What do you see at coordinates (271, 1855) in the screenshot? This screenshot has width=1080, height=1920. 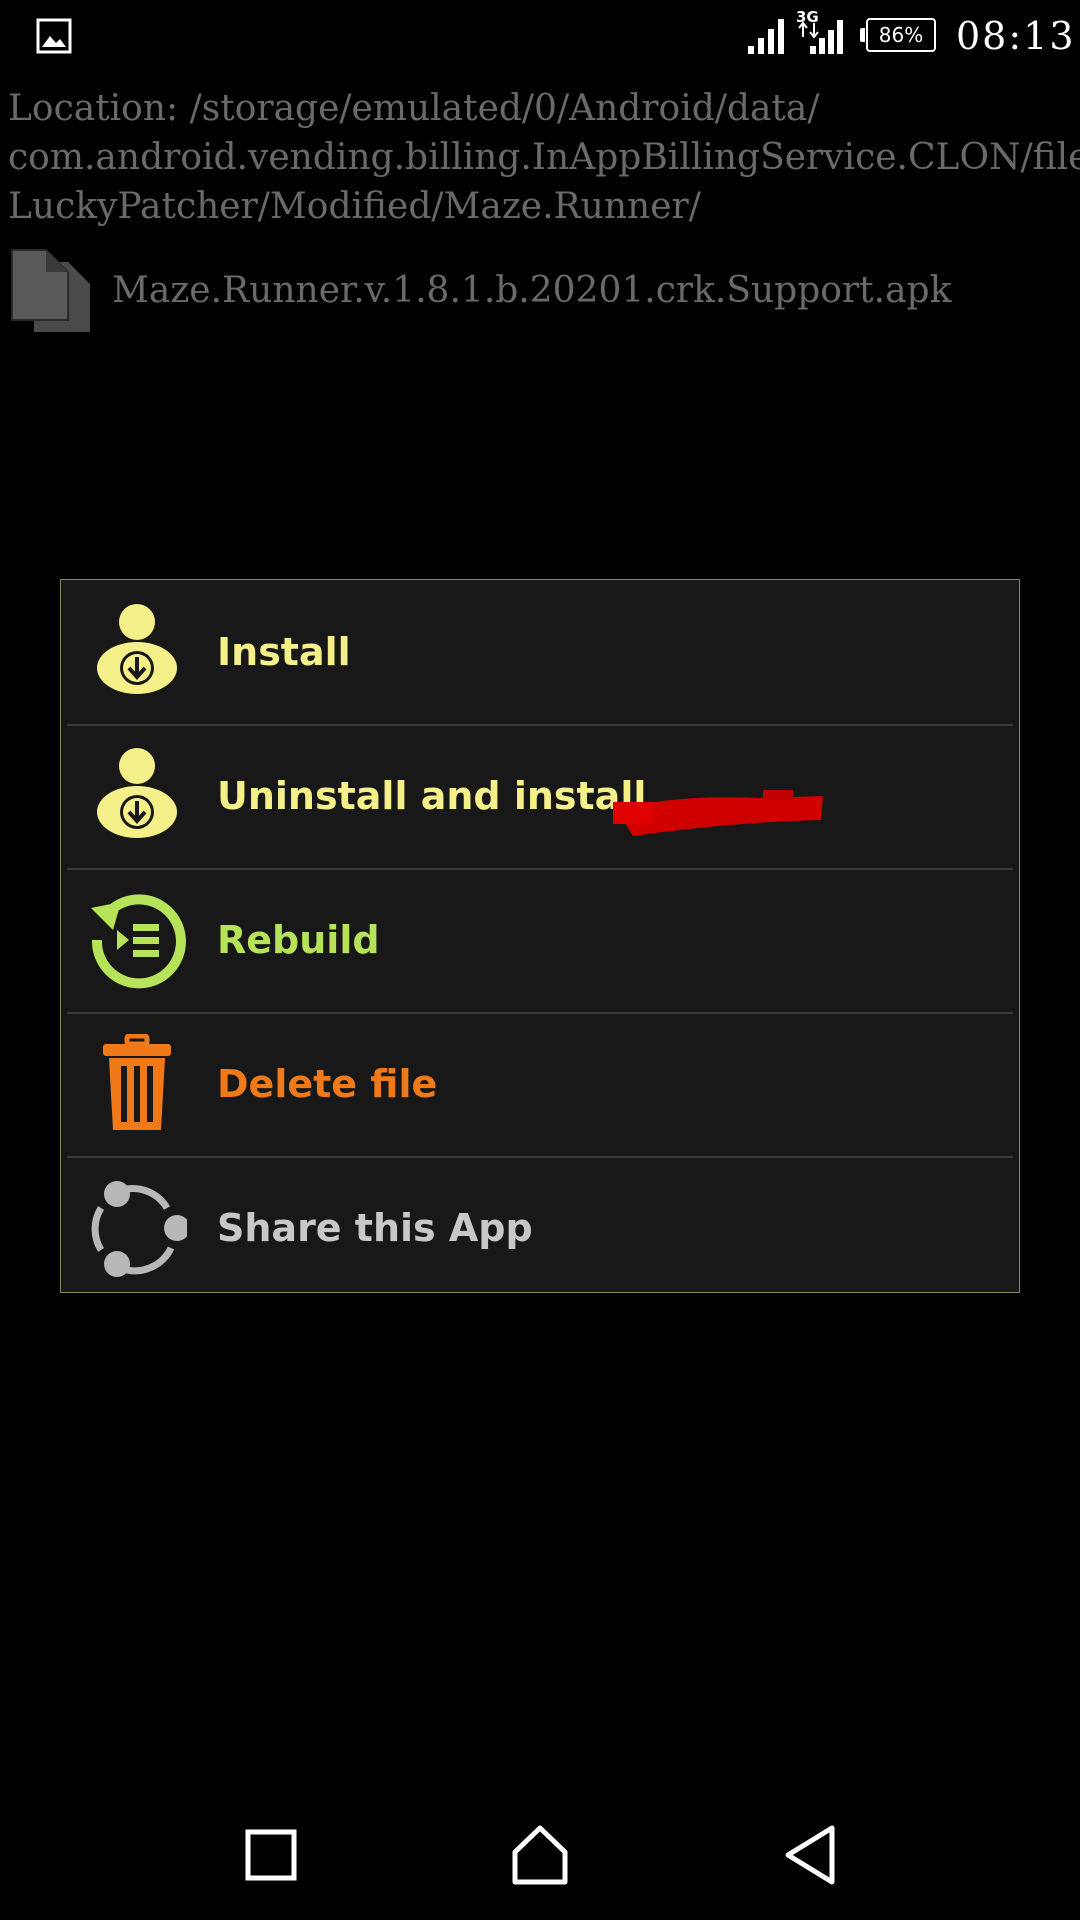 I see `recents-button` at bounding box center [271, 1855].